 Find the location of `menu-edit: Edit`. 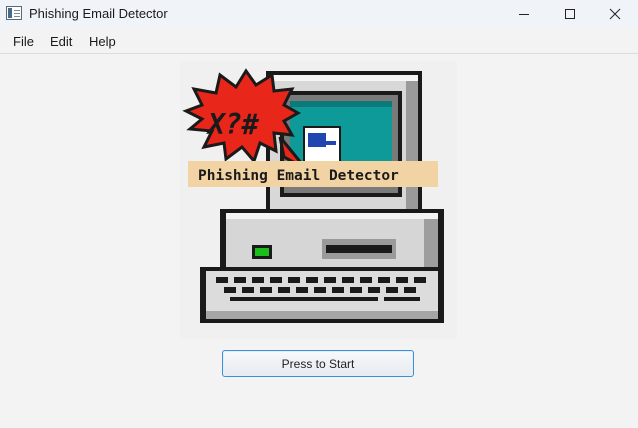

menu-edit: Edit is located at coordinates (61, 41).